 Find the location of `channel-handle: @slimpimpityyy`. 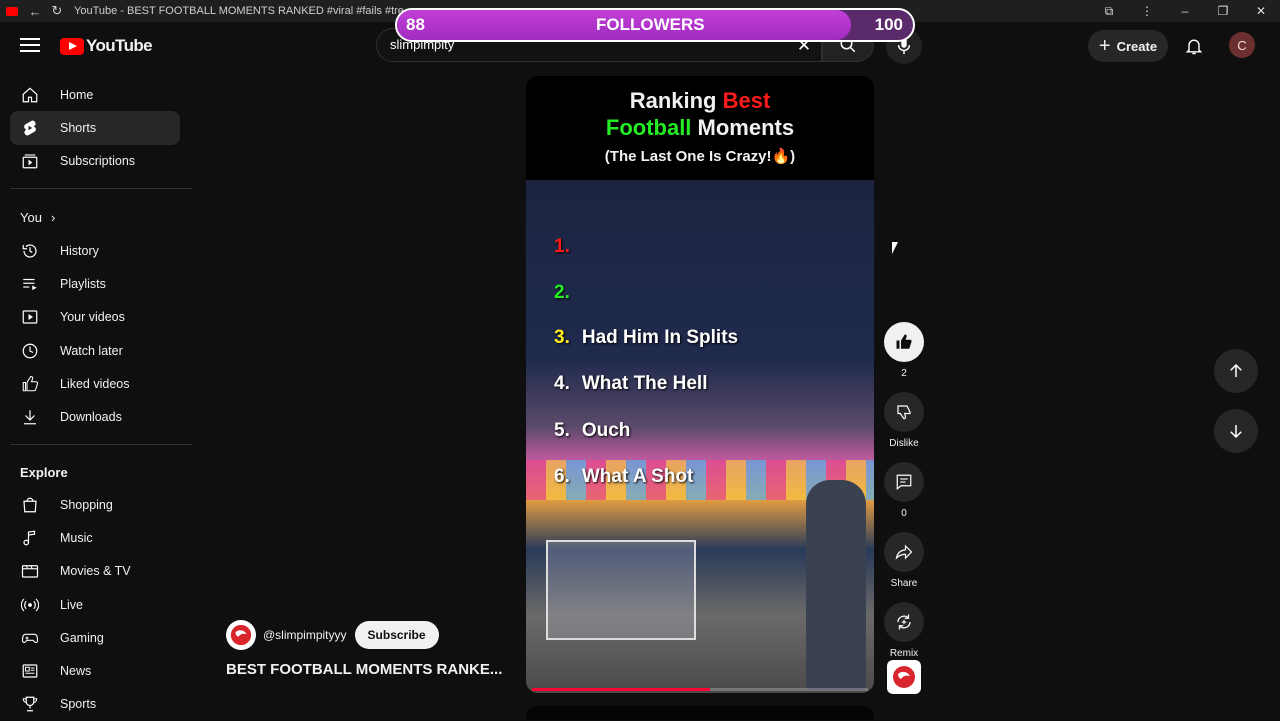

channel-handle: @slimpimpityyy is located at coordinates (305, 635).